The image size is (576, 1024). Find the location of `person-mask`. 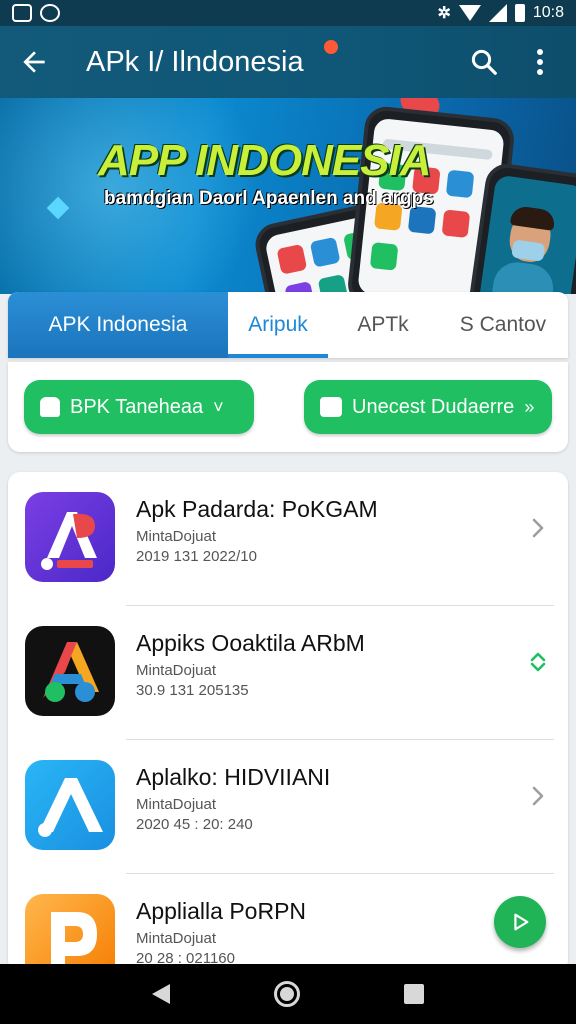

person-mask is located at coordinates (528, 250).